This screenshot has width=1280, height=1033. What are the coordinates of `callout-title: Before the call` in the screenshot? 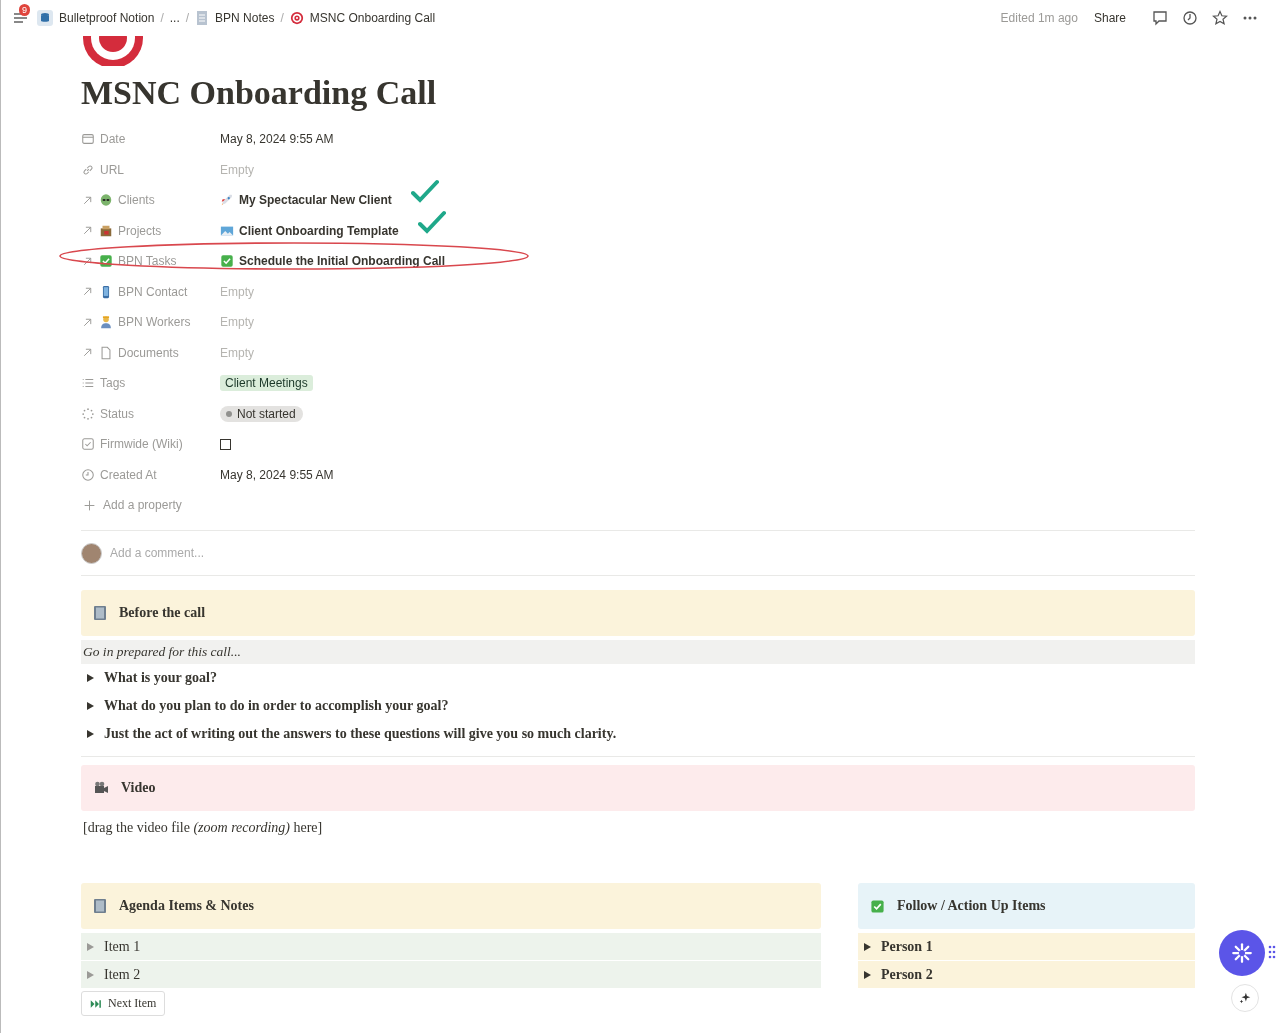 It's located at (162, 613).